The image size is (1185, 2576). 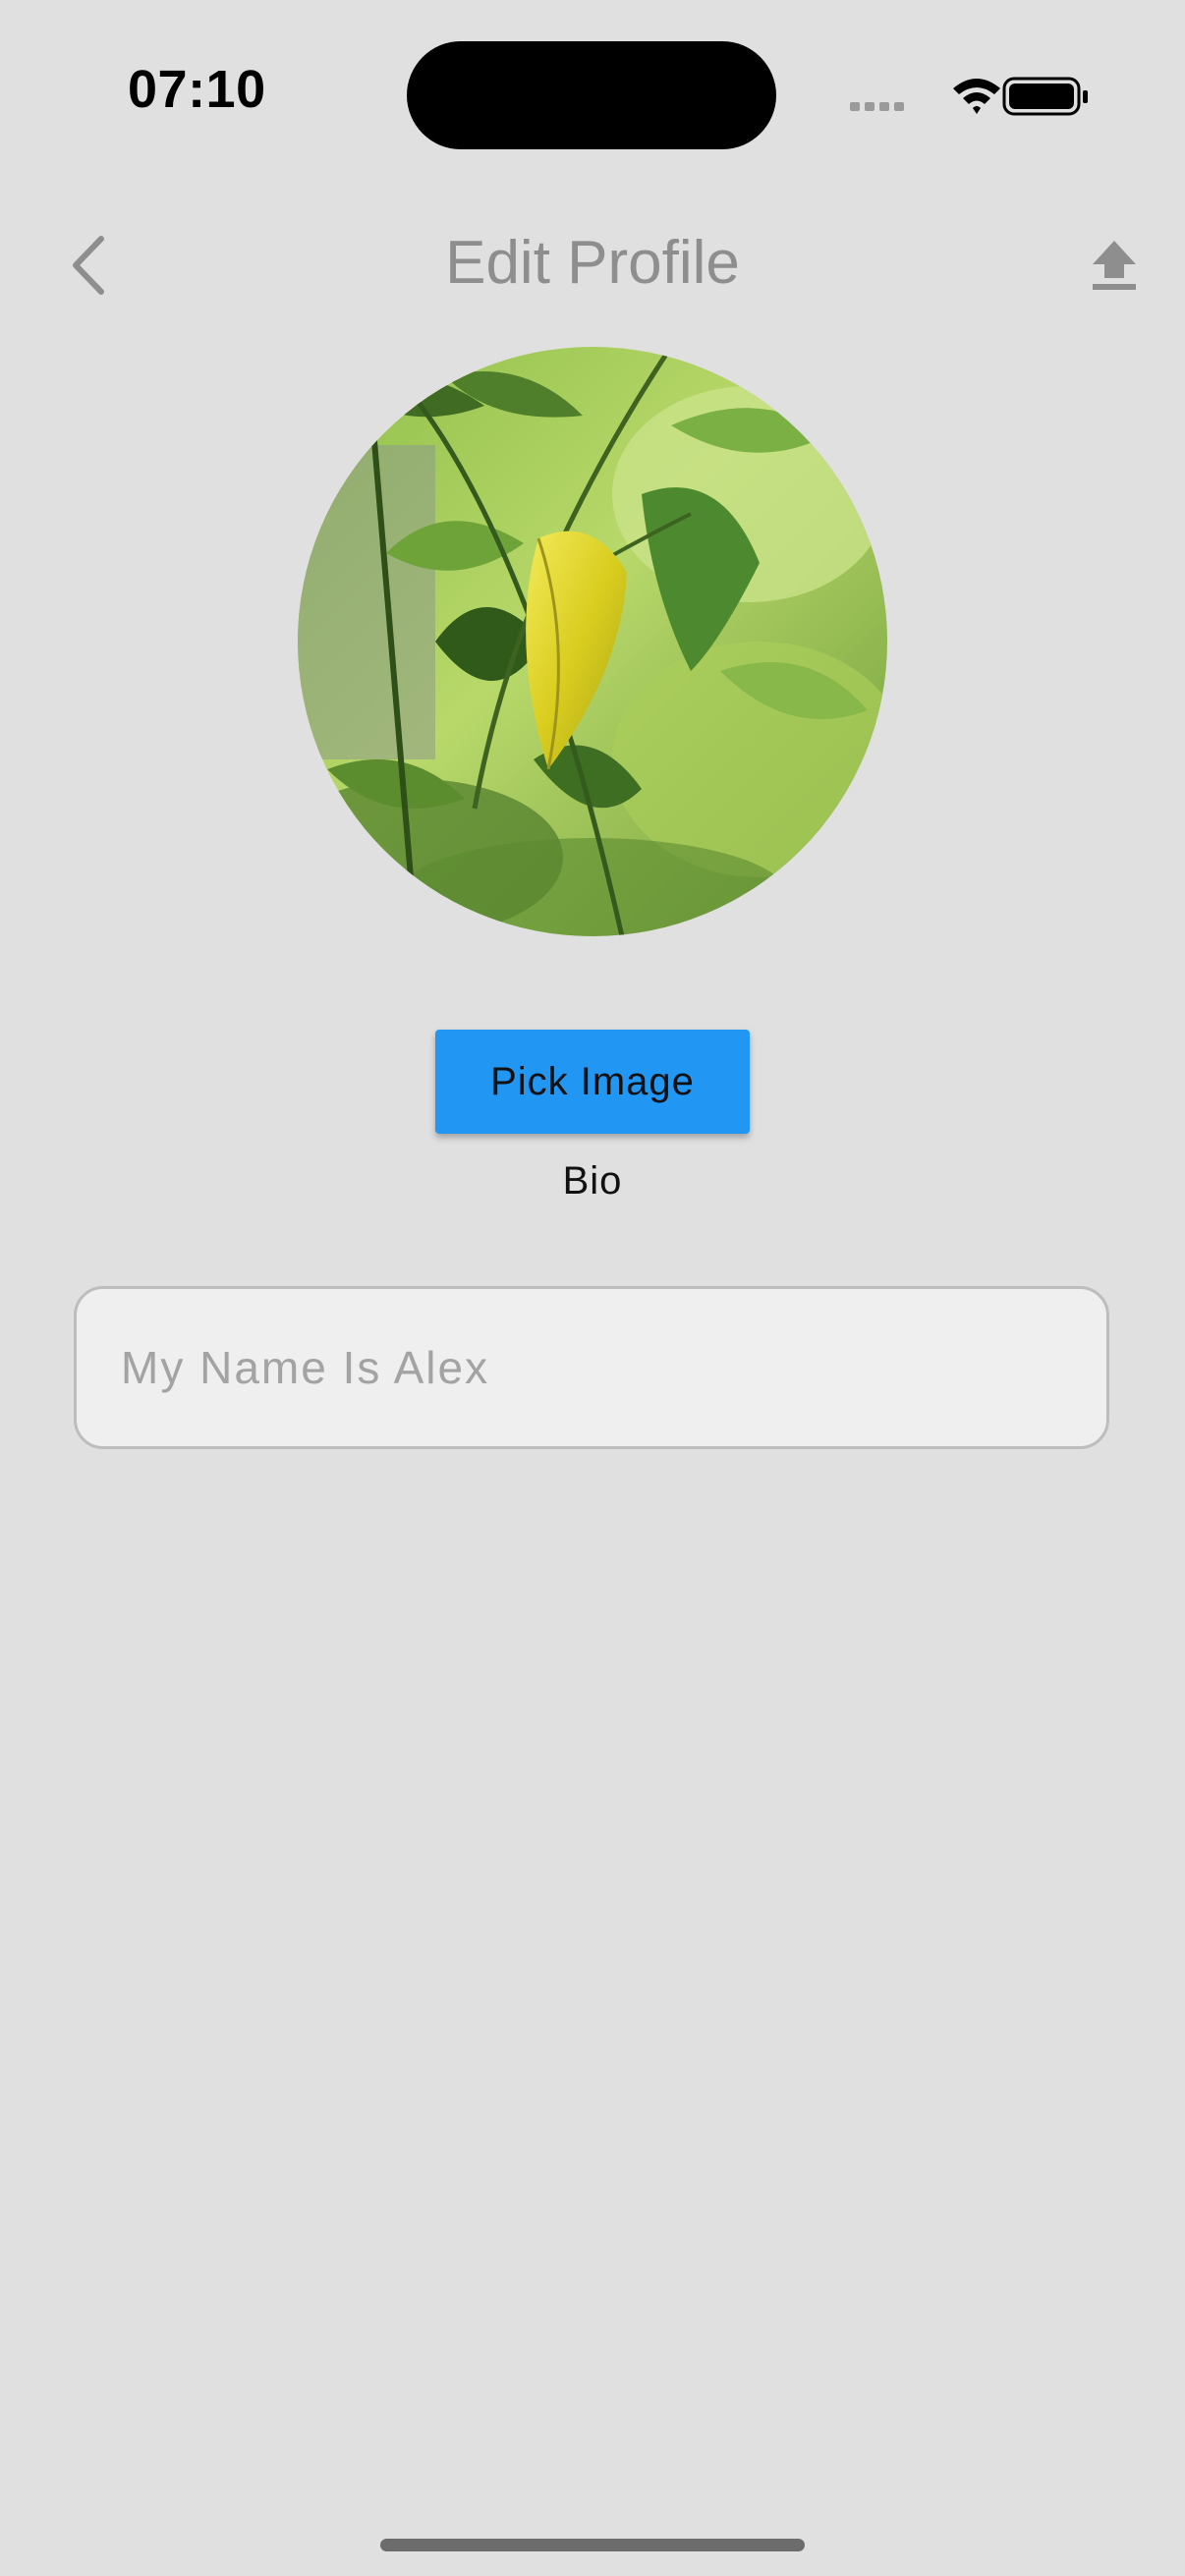 What do you see at coordinates (877, 106) in the screenshot?
I see `cellular-signal-icon` at bounding box center [877, 106].